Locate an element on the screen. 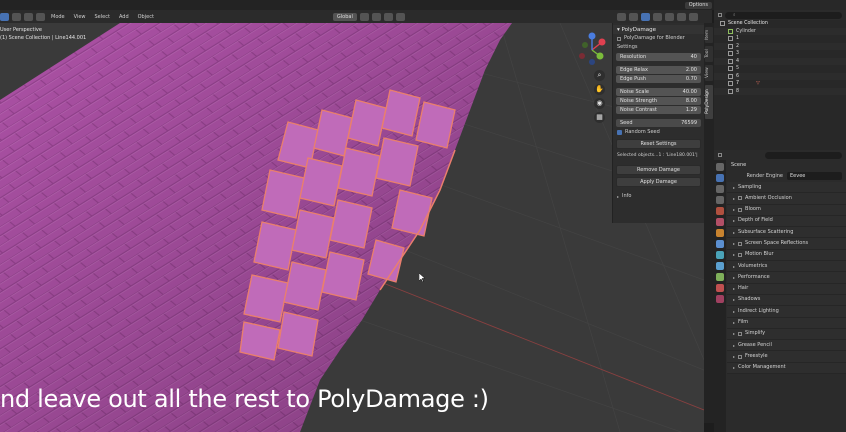 The width and height of the screenshot is (846, 432). outliner-row: 2 is located at coordinates (780, 46).